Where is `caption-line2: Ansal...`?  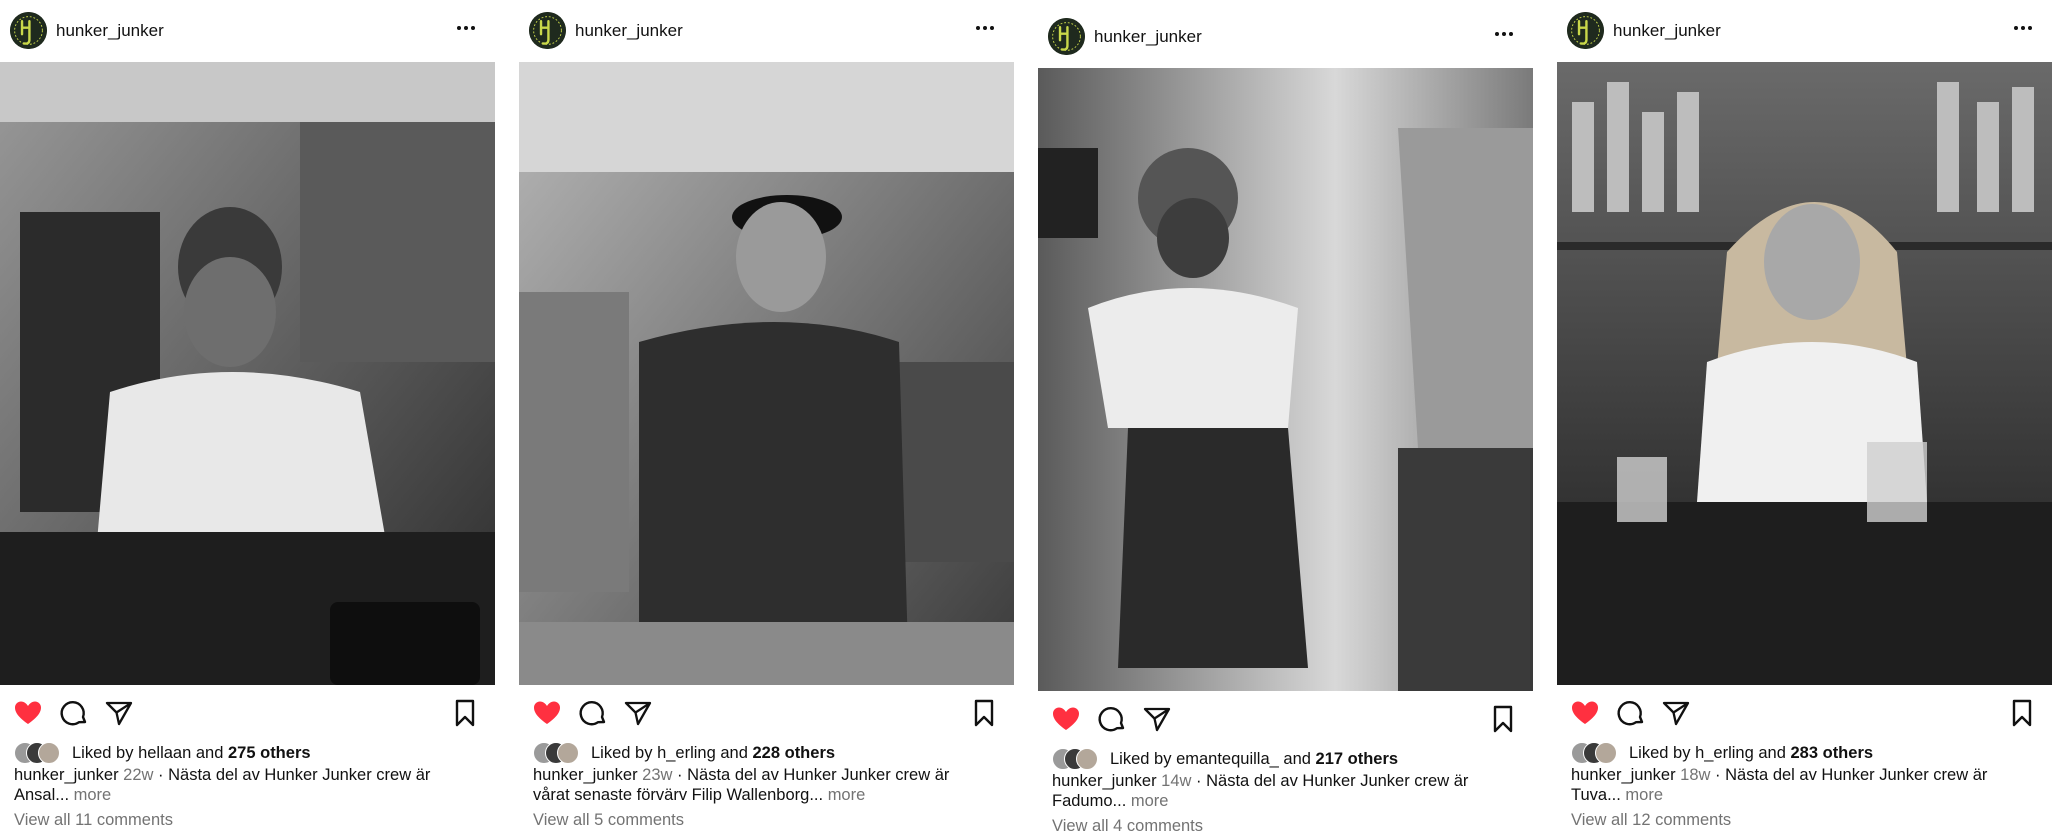
caption-line2: Ansal... is located at coordinates (42, 795).